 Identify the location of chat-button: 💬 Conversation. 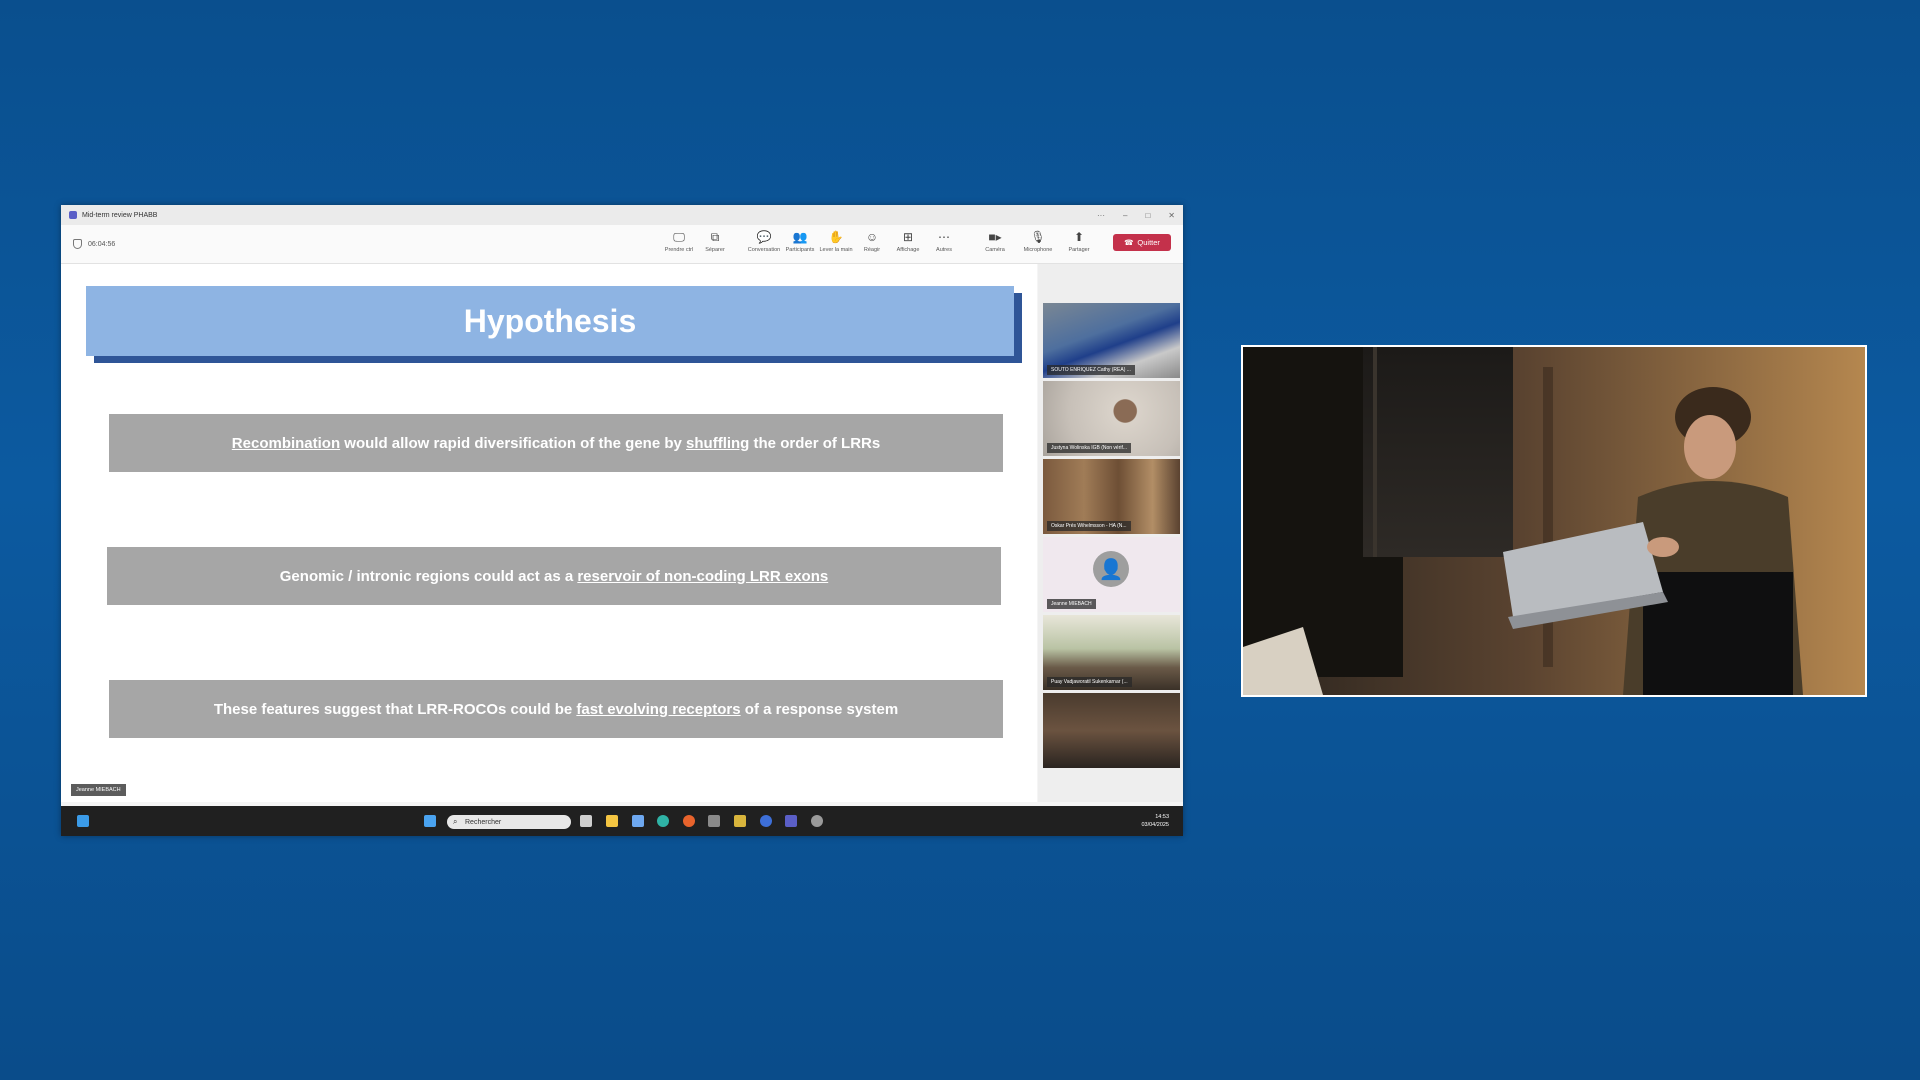
(764, 244).